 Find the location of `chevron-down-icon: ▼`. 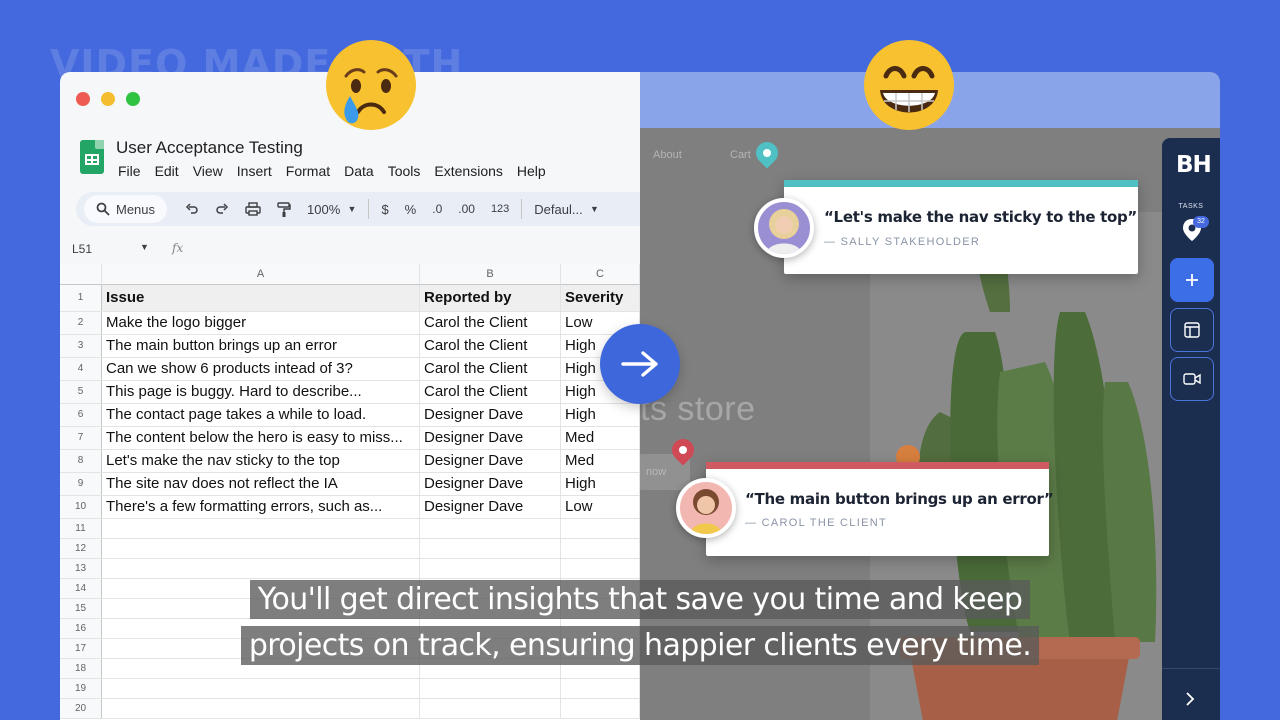

chevron-down-icon: ▼ is located at coordinates (144, 247).